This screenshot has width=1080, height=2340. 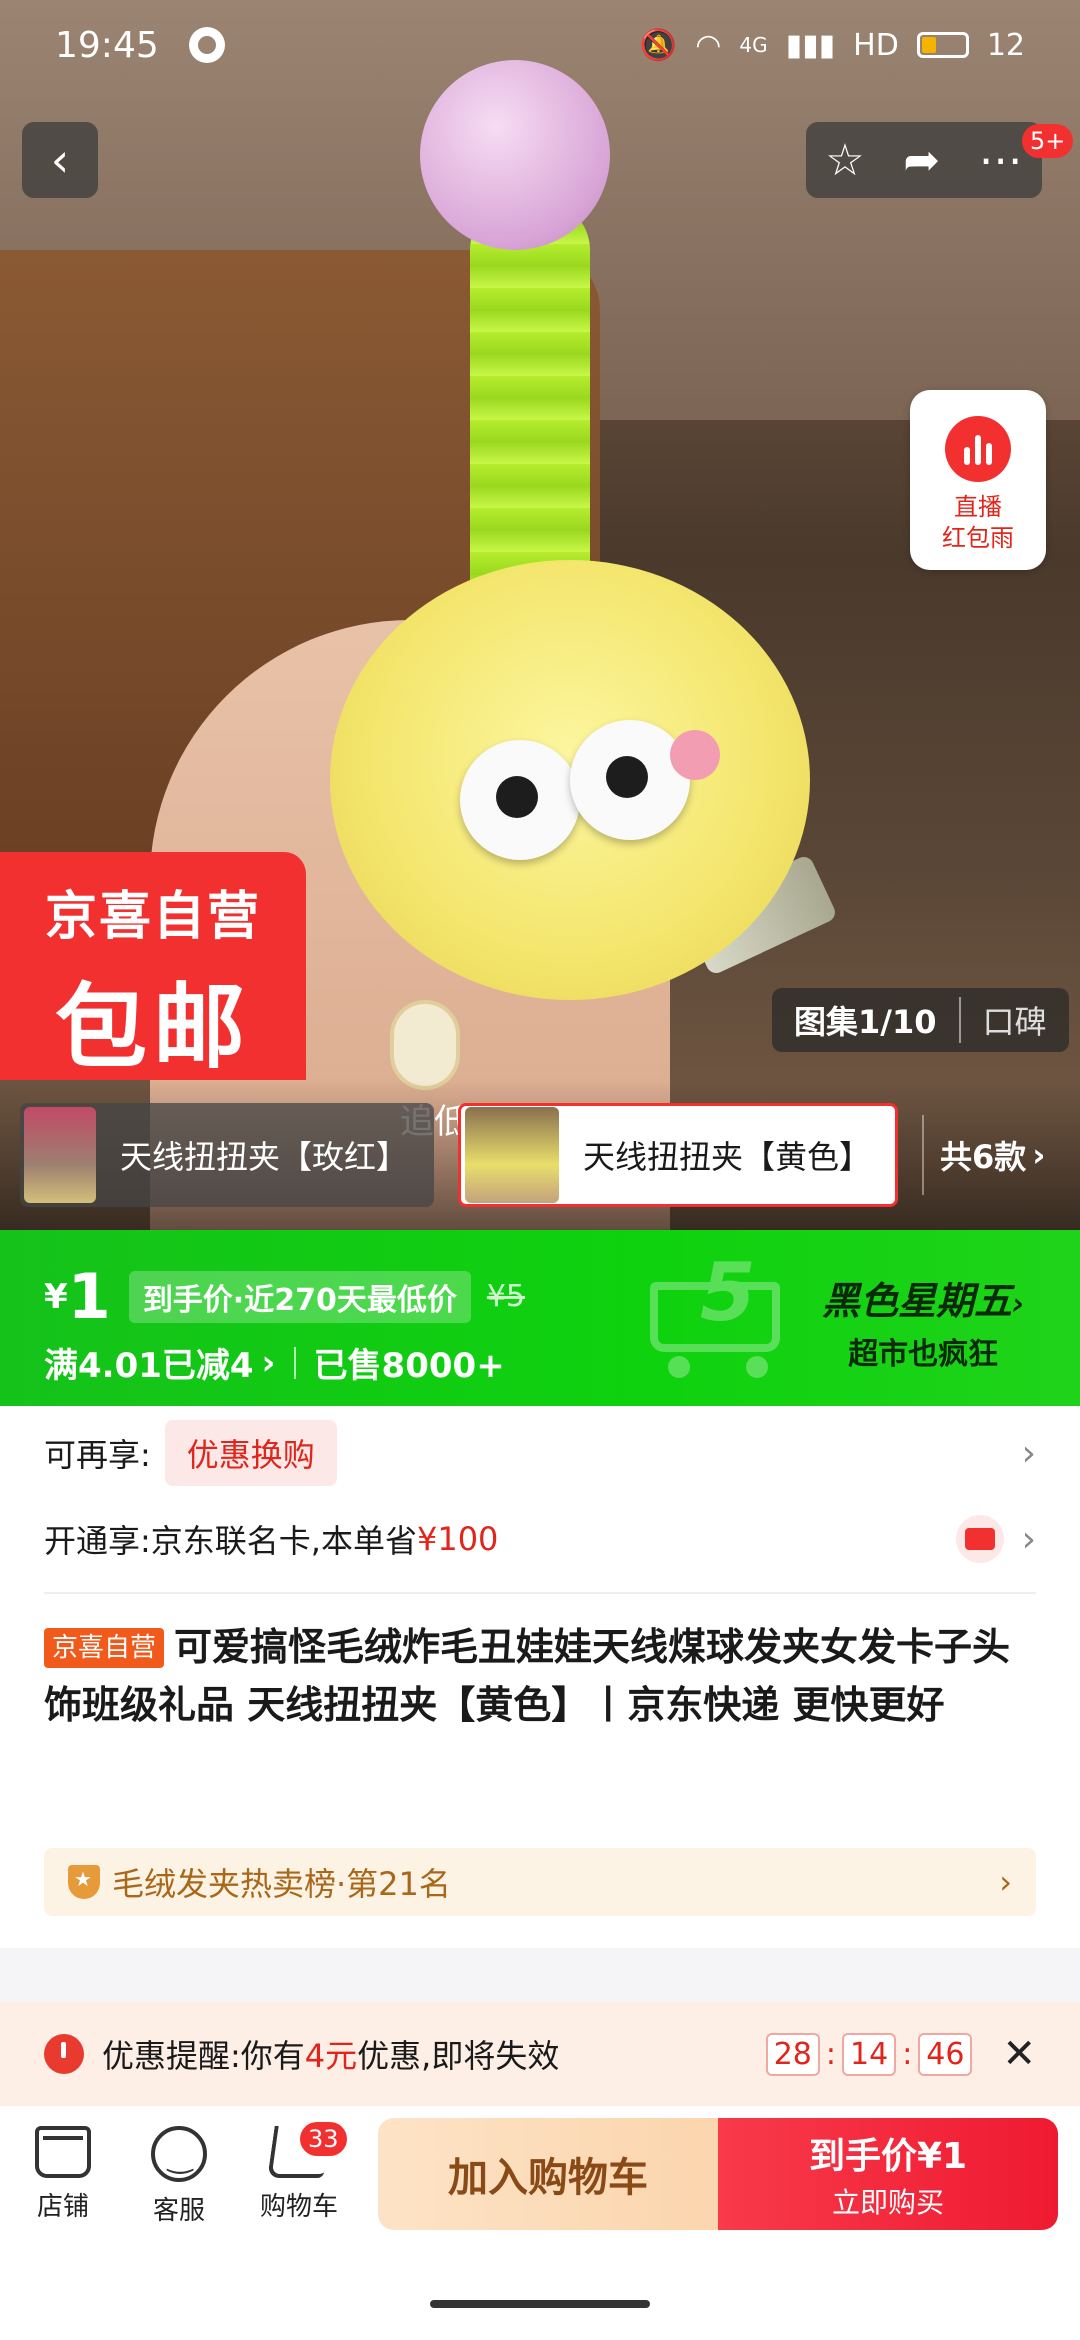 What do you see at coordinates (281, 1884) in the screenshot?
I see `ranking-text: 毛绒发夹热卖榜·第21名` at bounding box center [281, 1884].